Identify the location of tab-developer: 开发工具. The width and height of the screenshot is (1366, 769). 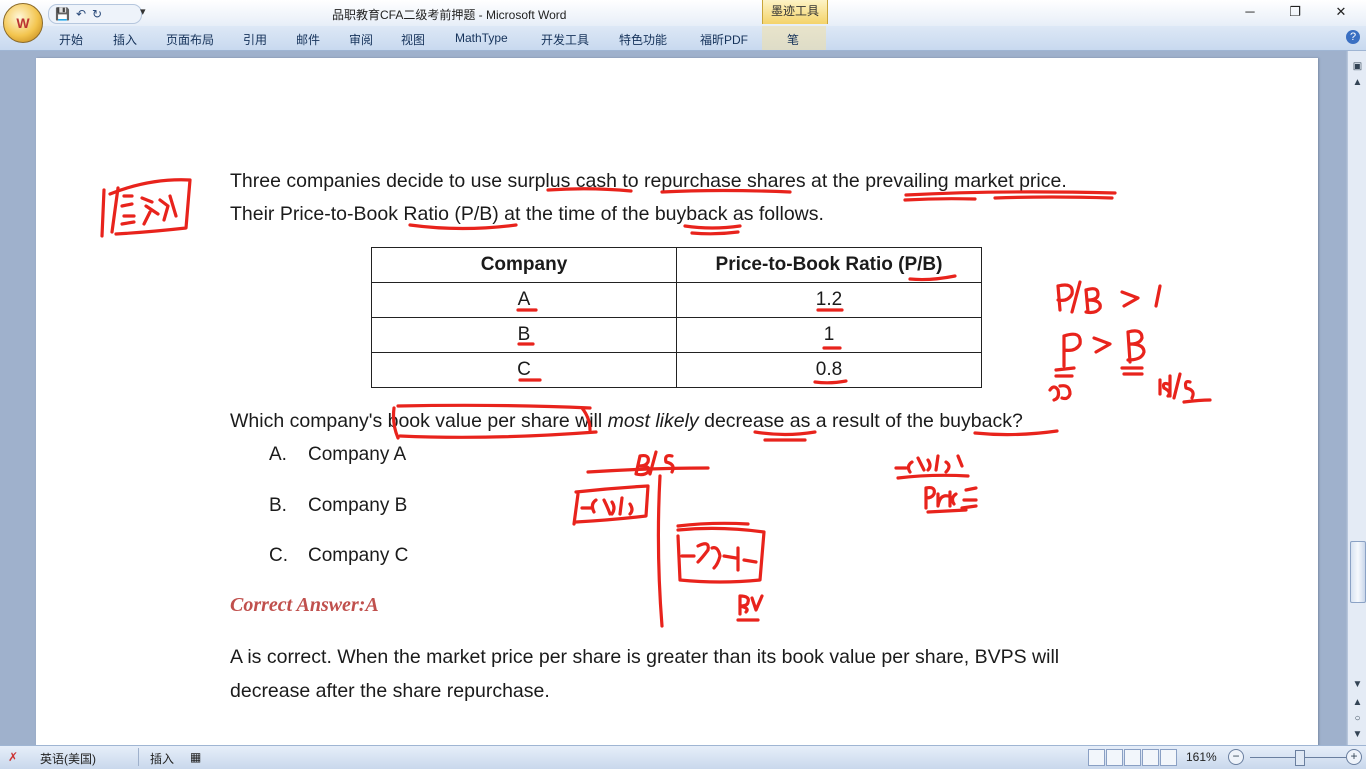
(565, 39).